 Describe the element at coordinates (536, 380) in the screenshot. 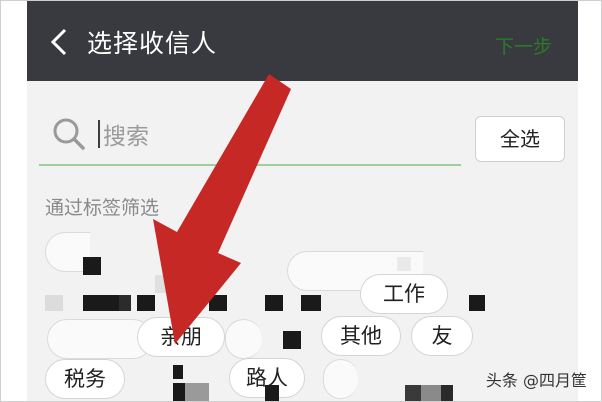

I see `watermark: 头条 @四月筐` at that location.